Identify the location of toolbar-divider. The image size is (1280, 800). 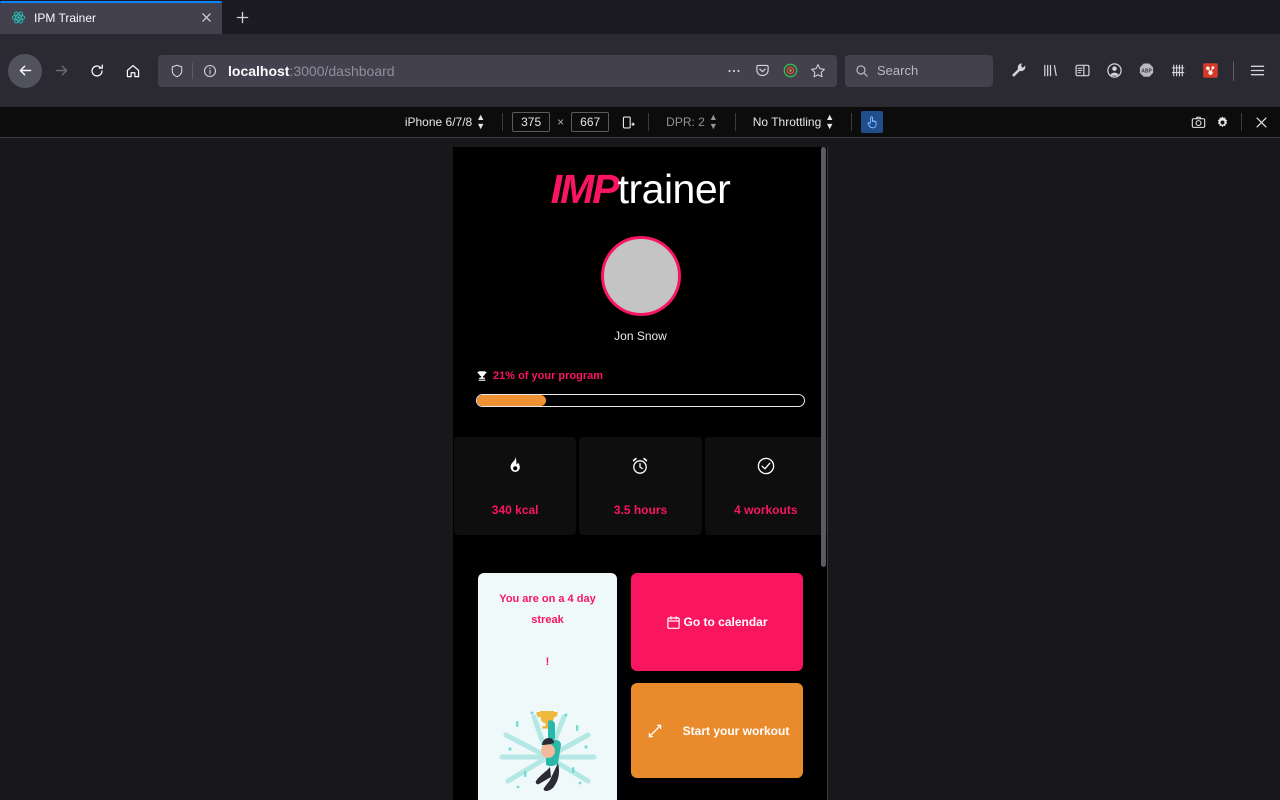
(1233, 70).